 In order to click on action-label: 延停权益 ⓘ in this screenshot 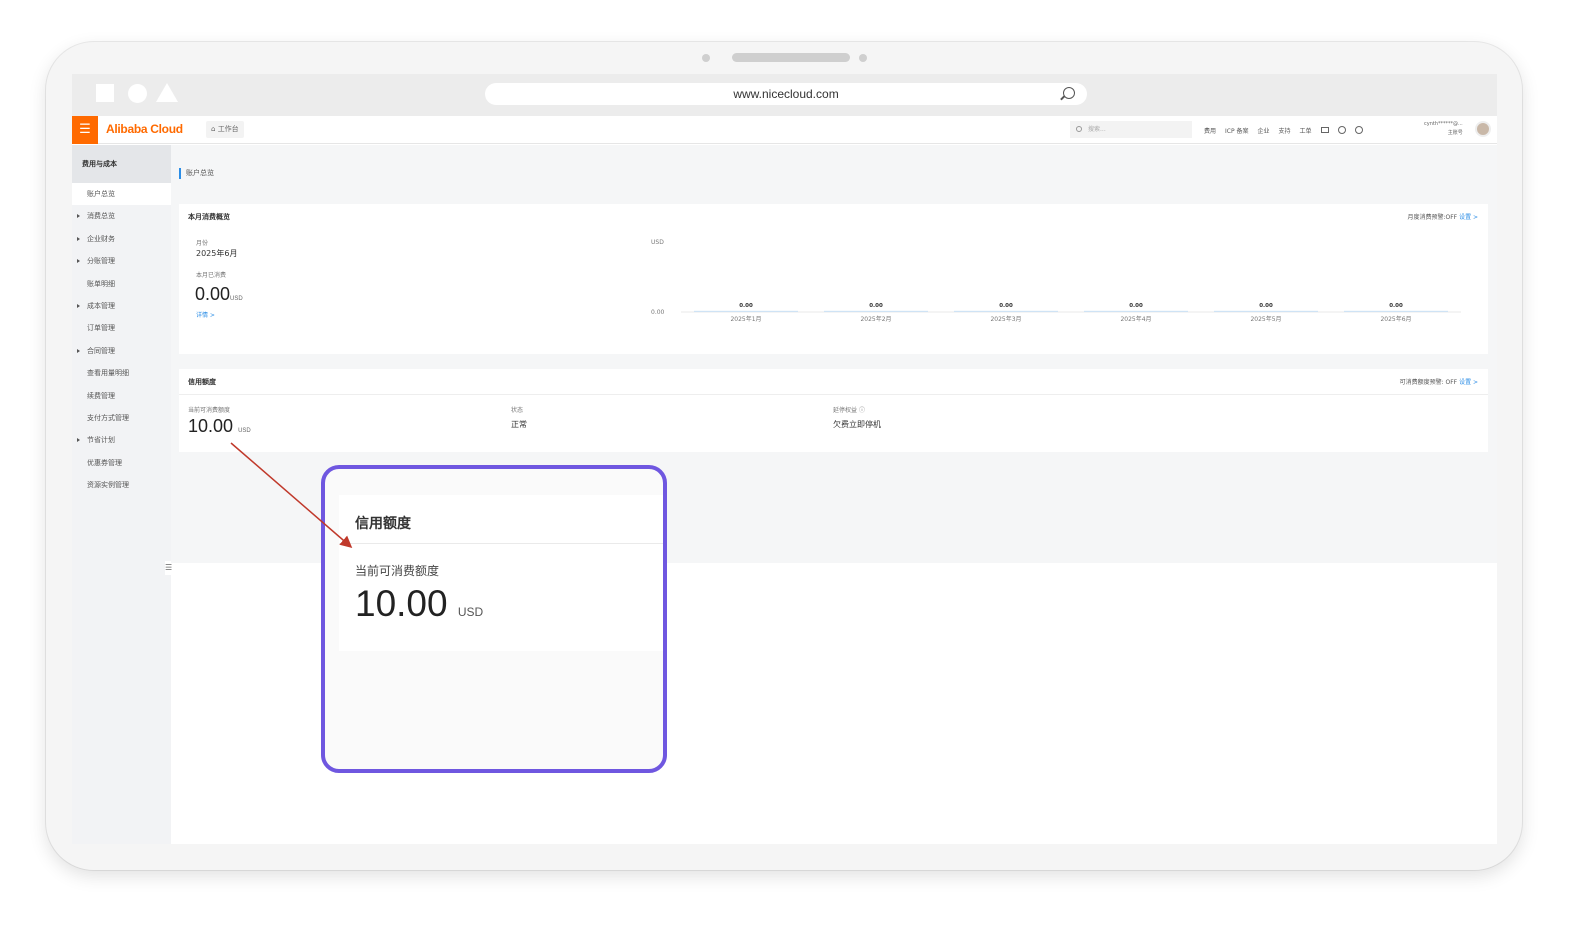, I will do `click(849, 409)`.